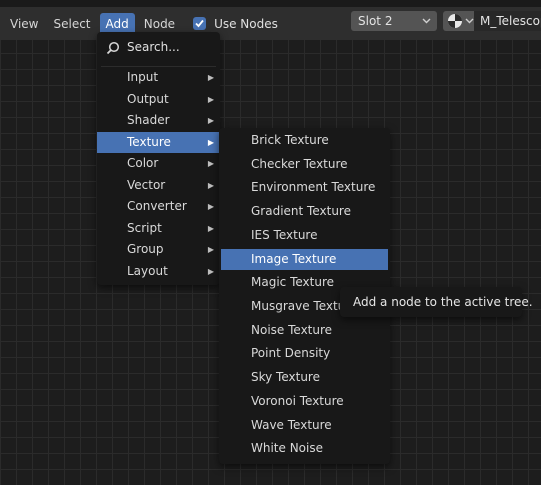  I want to click on menu-item-label: Converter, so click(157, 206).